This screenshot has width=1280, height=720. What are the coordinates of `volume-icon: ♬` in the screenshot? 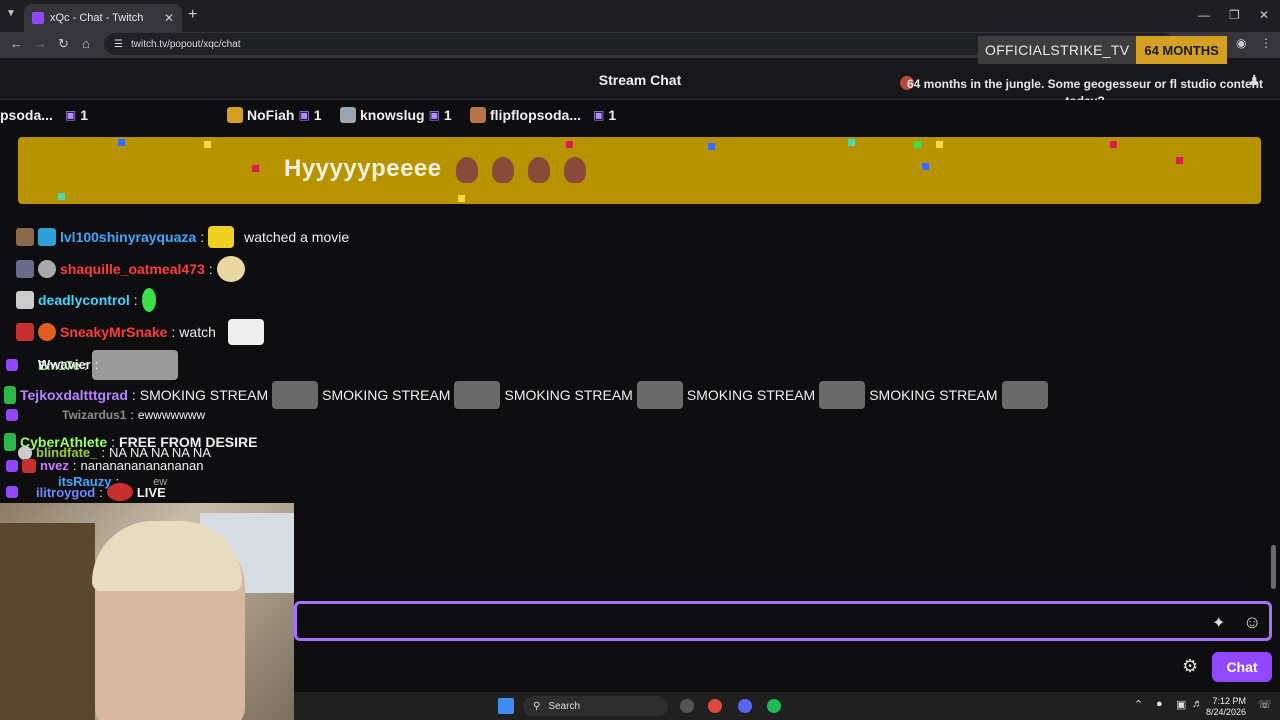 It's located at (1197, 704).